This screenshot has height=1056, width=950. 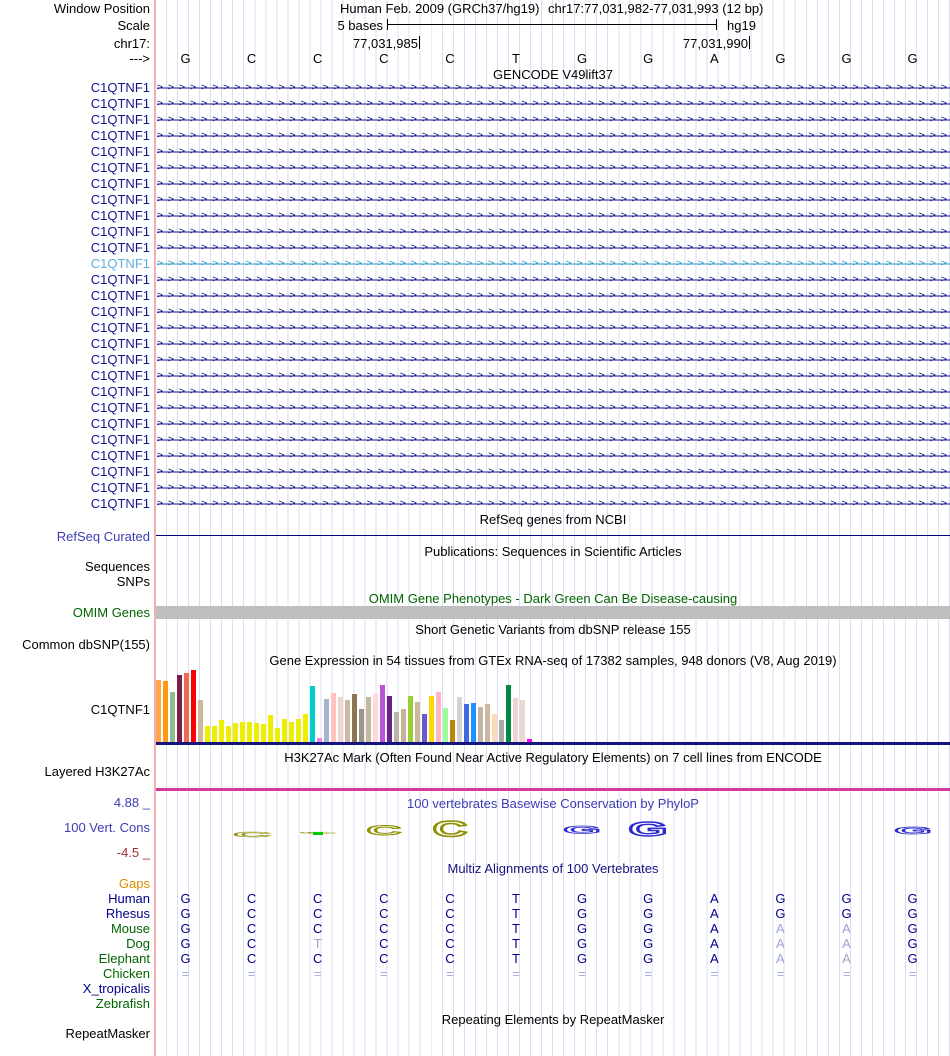 I want to click on omim-genes-bar, so click(x=553, y=612).